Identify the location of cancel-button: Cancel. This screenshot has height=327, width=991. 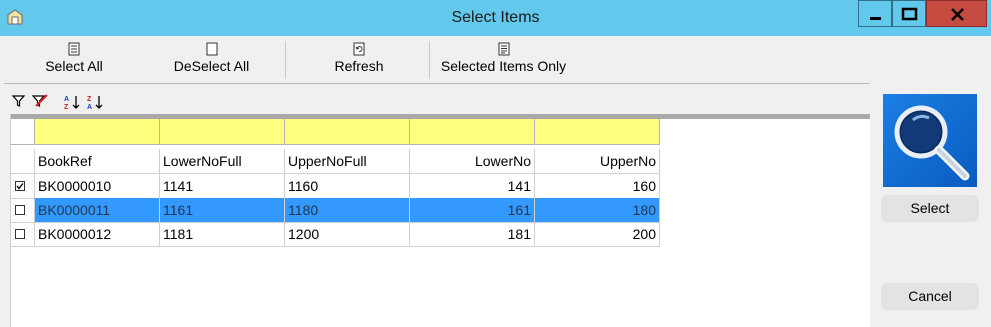
(930, 296).